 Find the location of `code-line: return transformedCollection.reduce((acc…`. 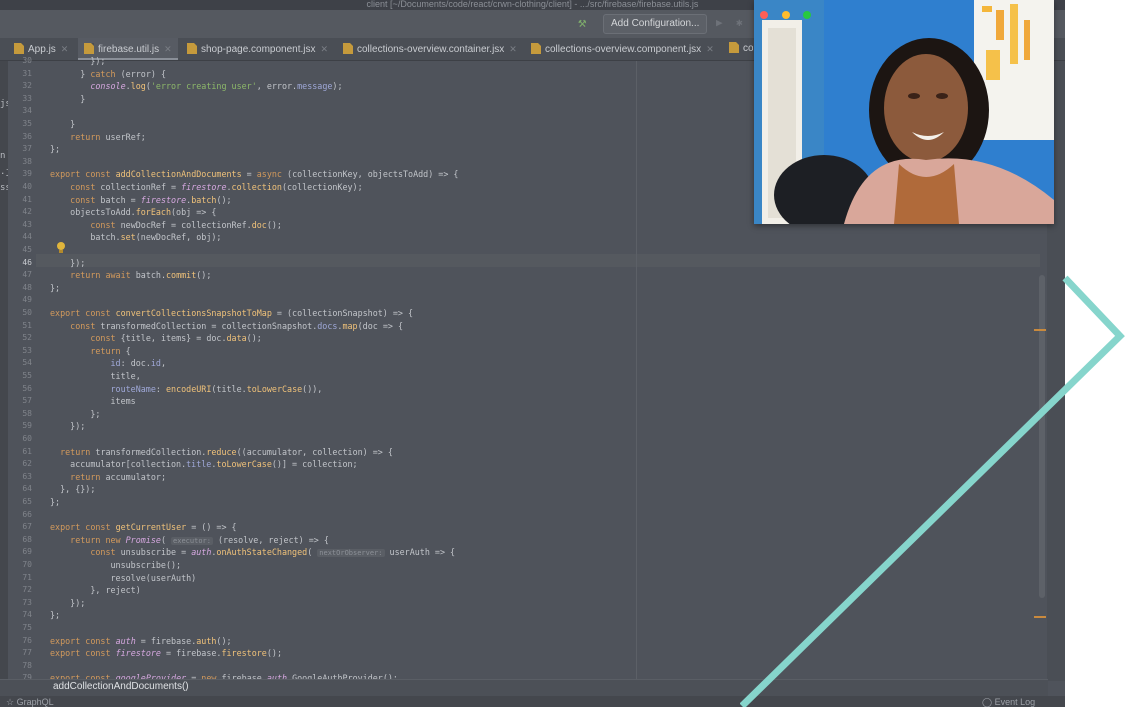

code-line: return transformedCollection.reduce((acc… is located at coordinates (226, 451).